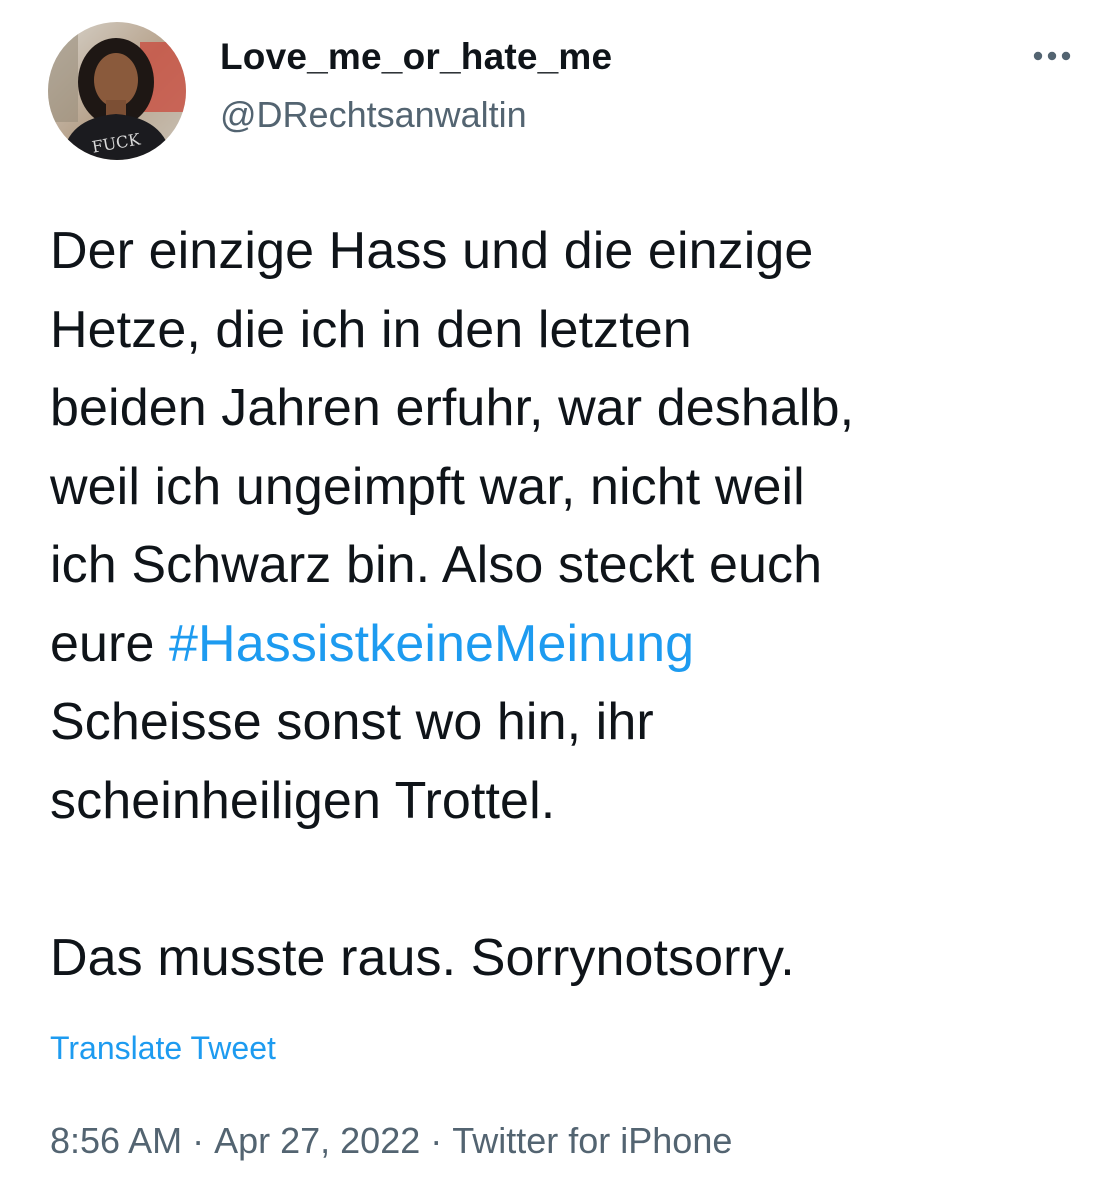 This screenshot has width=1102, height=1195. Describe the element at coordinates (452, 408) in the screenshot. I see `tweet-text-line: beiden Jahren erfuhr, war deshalb,` at that location.